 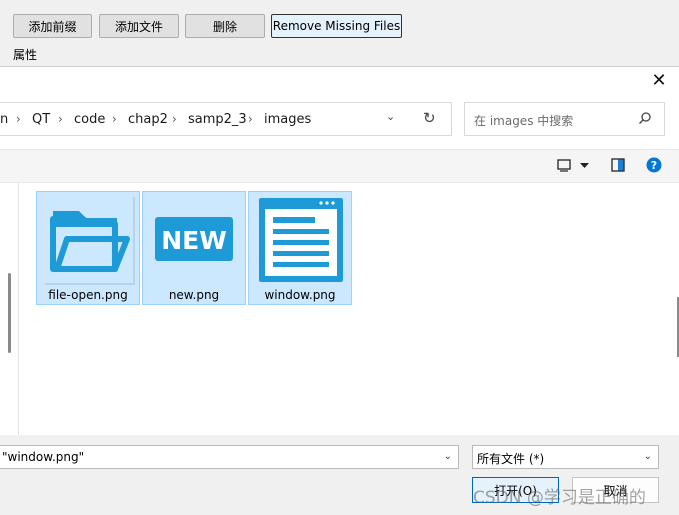 I want to click on breadcrumb-item: n, so click(x=4, y=119).